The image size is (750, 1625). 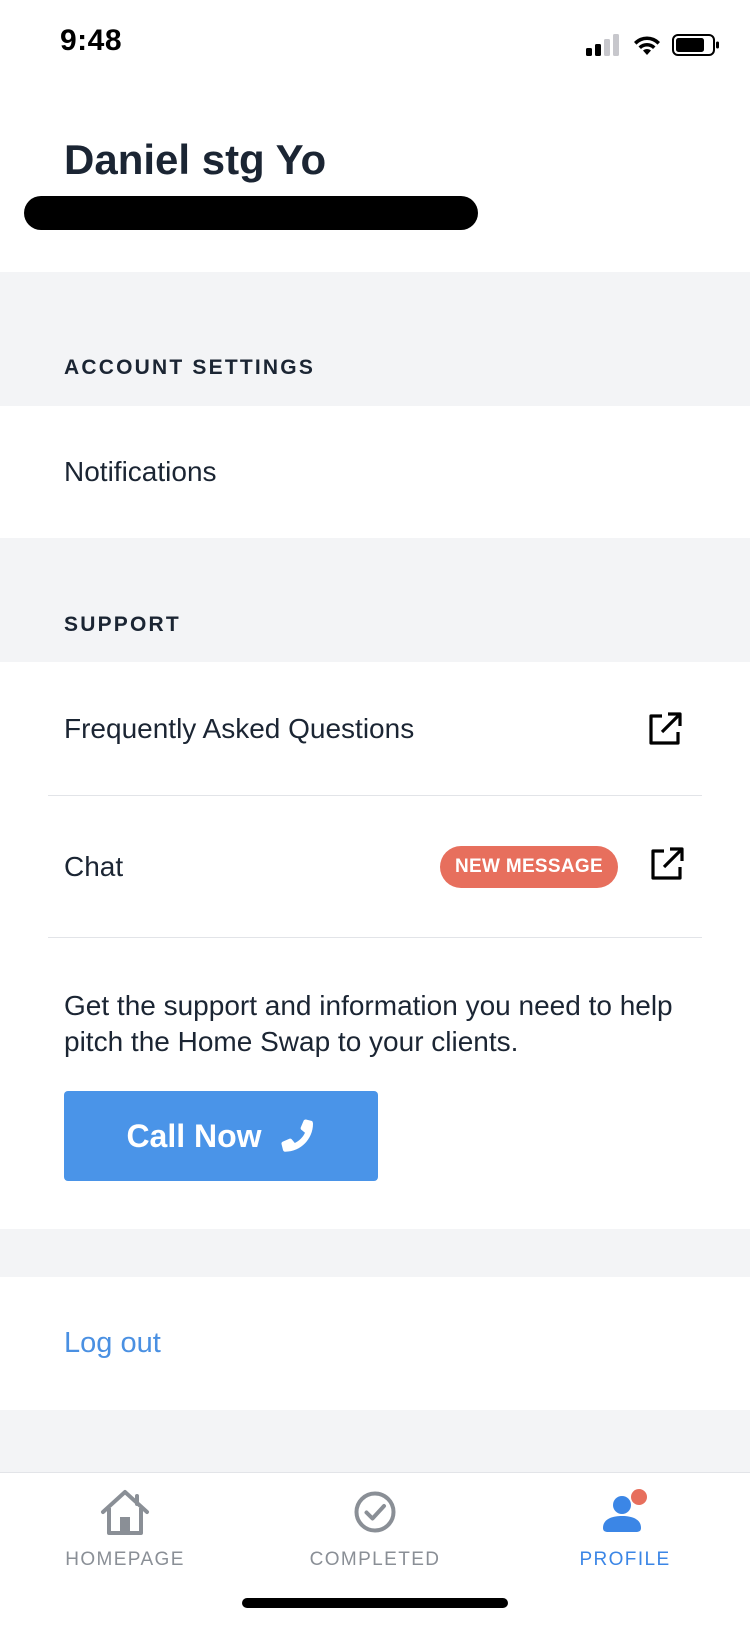 What do you see at coordinates (125, 1559) in the screenshot?
I see `tab-label: HOMEPAGE` at bounding box center [125, 1559].